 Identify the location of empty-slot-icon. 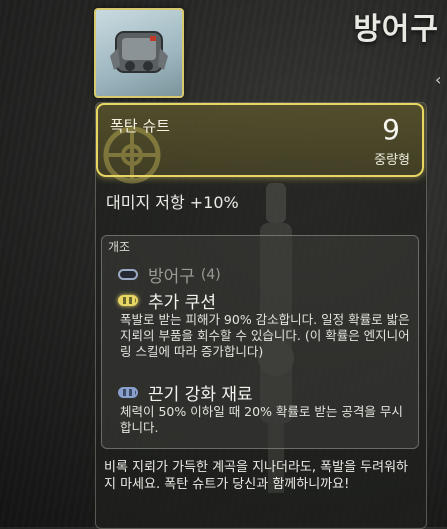
(128, 274).